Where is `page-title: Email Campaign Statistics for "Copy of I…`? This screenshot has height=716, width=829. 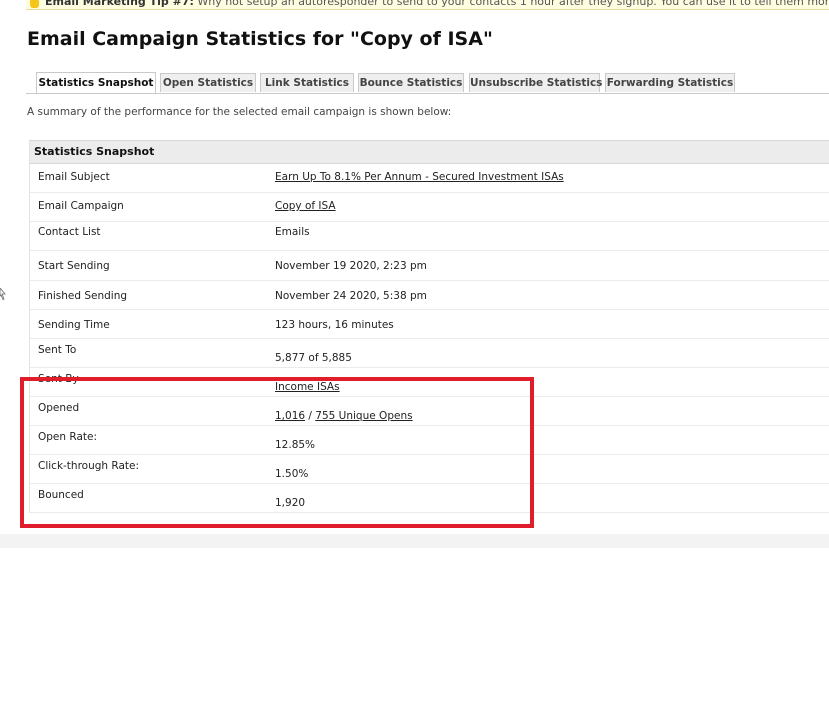 page-title: Email Campaign Statistics for "Copy of I… is located at coordinates (260, 39).